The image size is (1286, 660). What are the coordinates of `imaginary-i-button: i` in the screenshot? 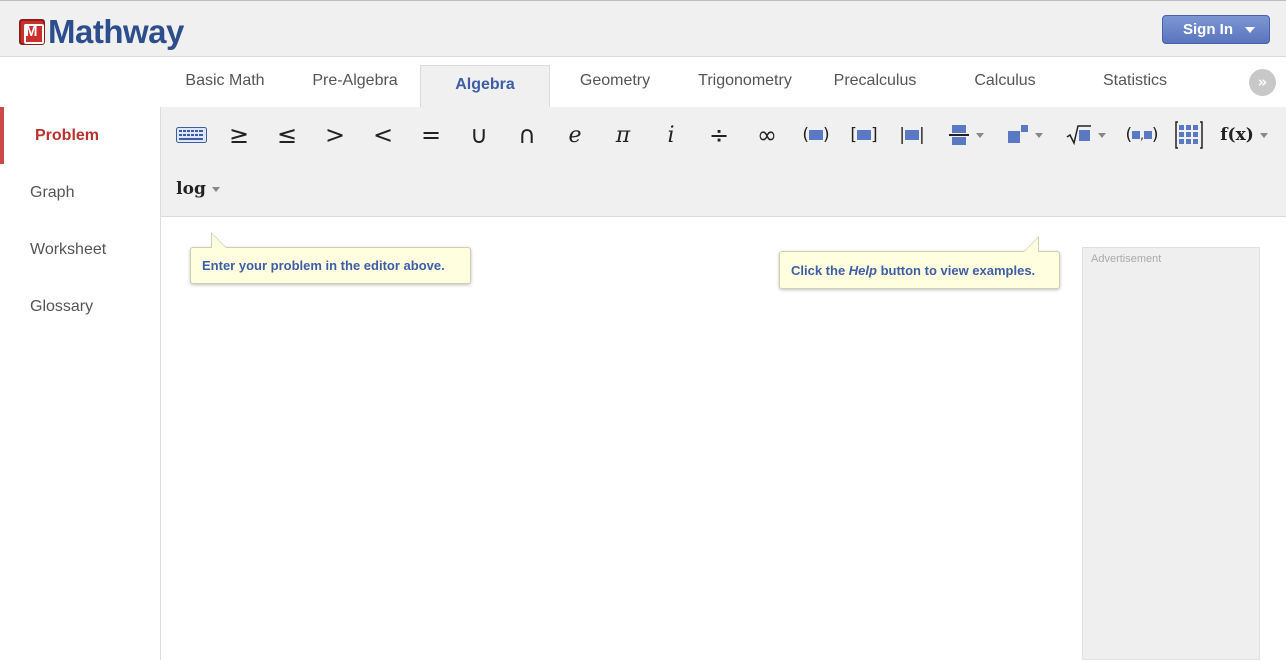 It's located at (671, 135).